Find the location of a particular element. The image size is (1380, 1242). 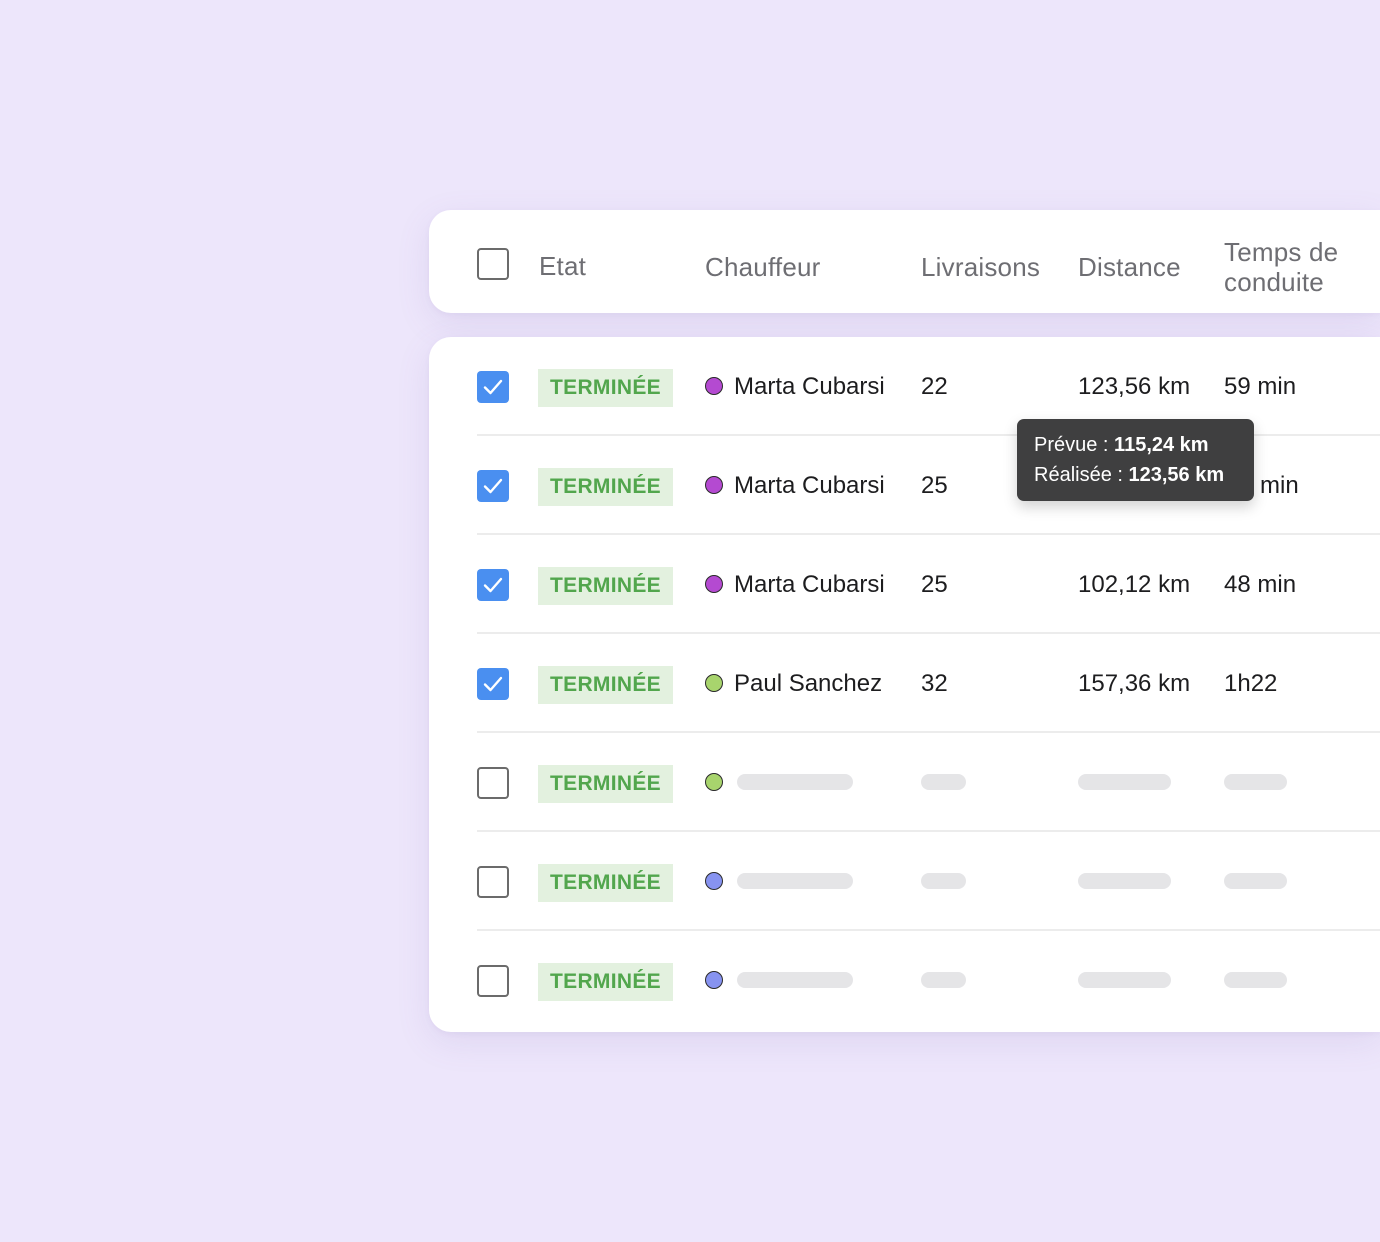

tooltip-planned: Prévue : 115,24 km is located at coordinates (1121, 445).